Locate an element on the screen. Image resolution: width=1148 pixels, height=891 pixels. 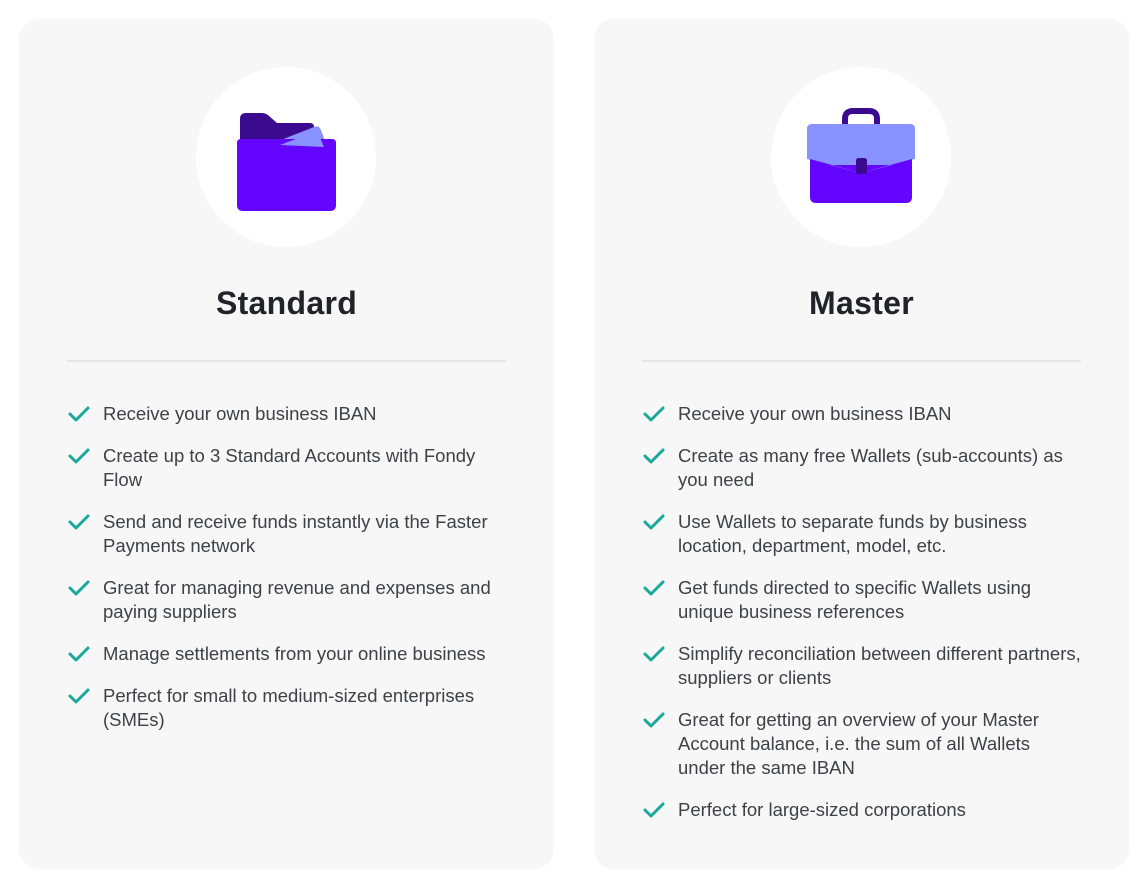
plan-title: Standard is located at coordinates (286, 303).